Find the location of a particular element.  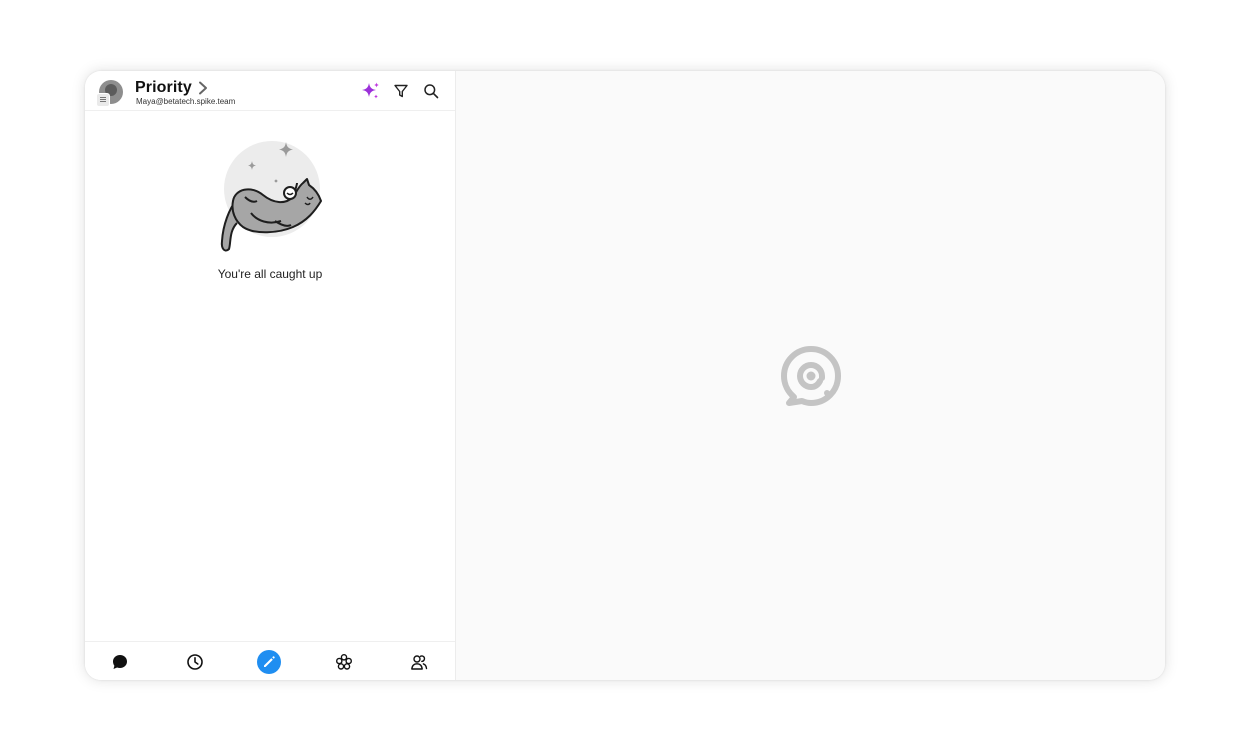

chevron-right-icon is located at coordinates (202, 88).